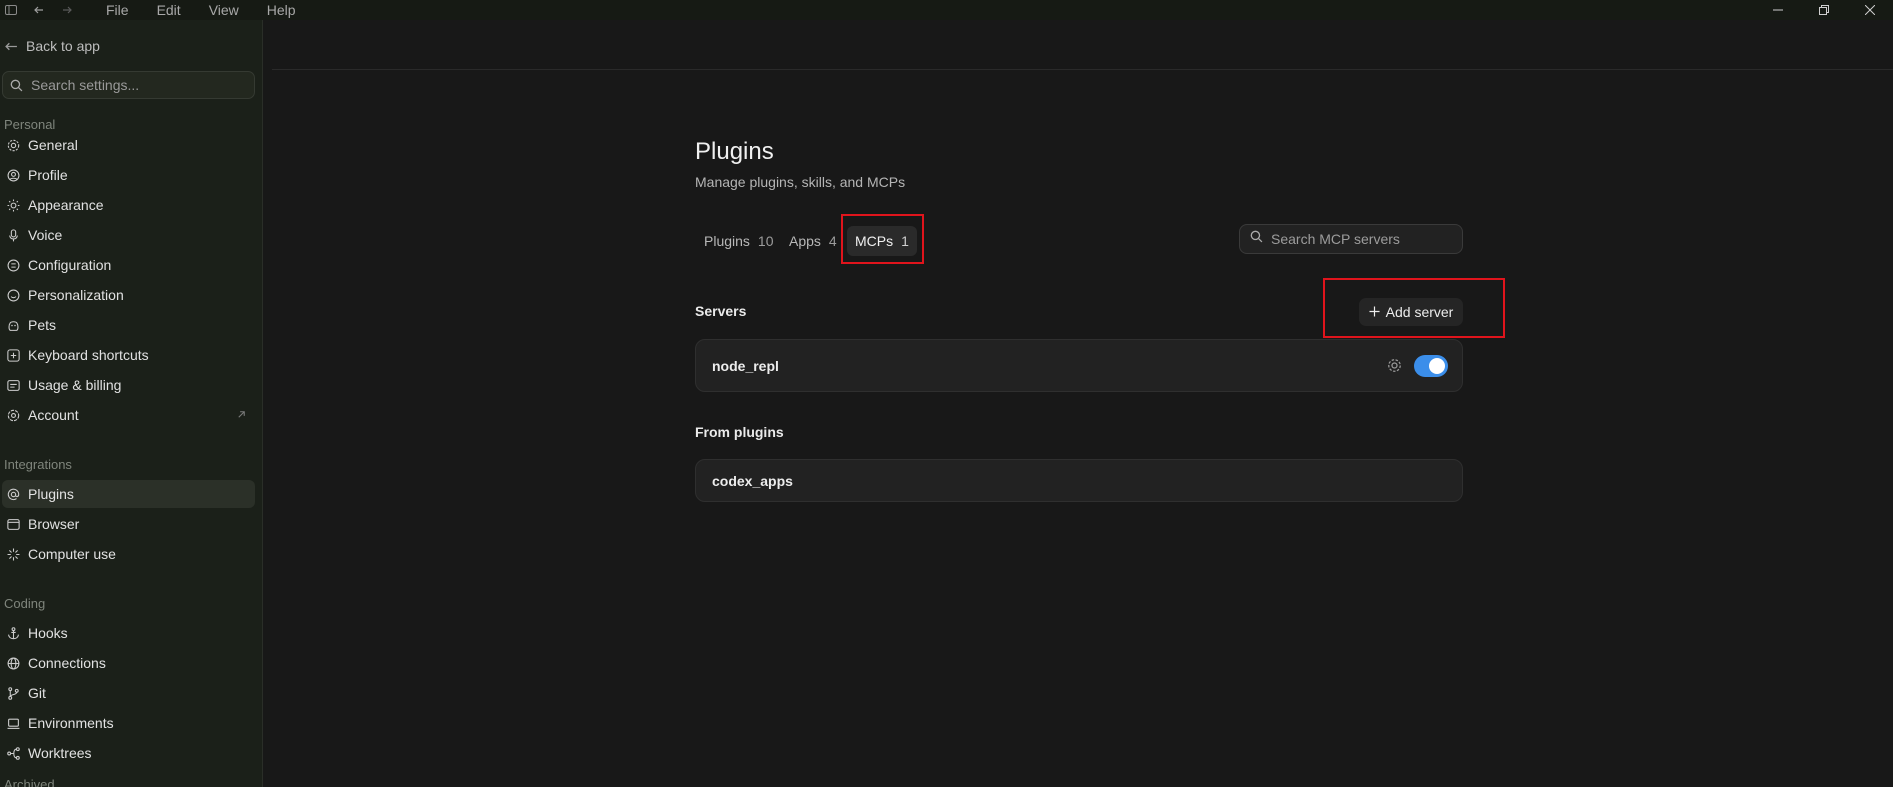 The height and width of the screenshot is (787, 1893). What do you see at coordinates (128, 524) in the screenshot?
I see `sidebar-item-browser: Browser` at bounding box center [128, 524].